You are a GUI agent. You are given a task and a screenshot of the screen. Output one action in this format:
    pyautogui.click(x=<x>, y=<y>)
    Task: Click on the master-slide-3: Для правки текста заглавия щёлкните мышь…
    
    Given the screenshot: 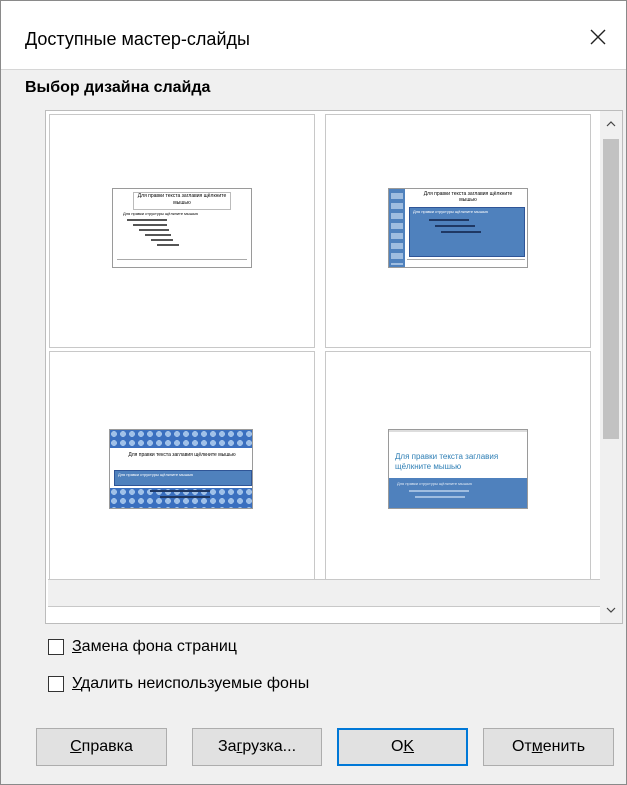 What is the action you would take?
    pyautogui.click(x=182, y=468)
    